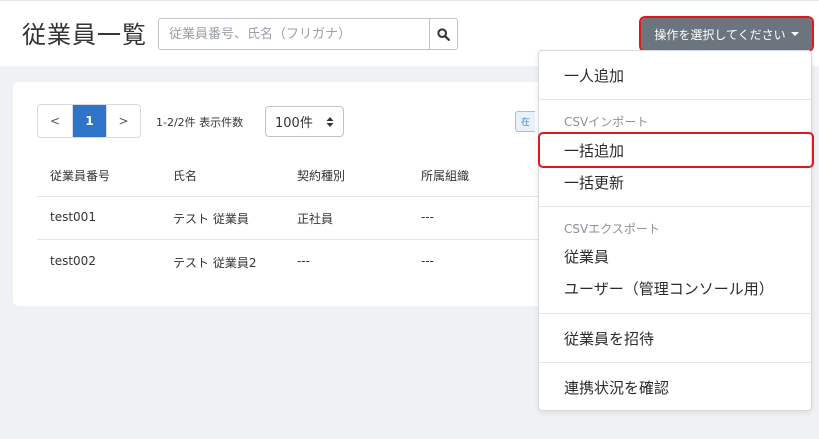 The height and width of the screenshot is (439, 819). I want to click on menu-header-csv-import: CSVインポート, so click(606, 122).